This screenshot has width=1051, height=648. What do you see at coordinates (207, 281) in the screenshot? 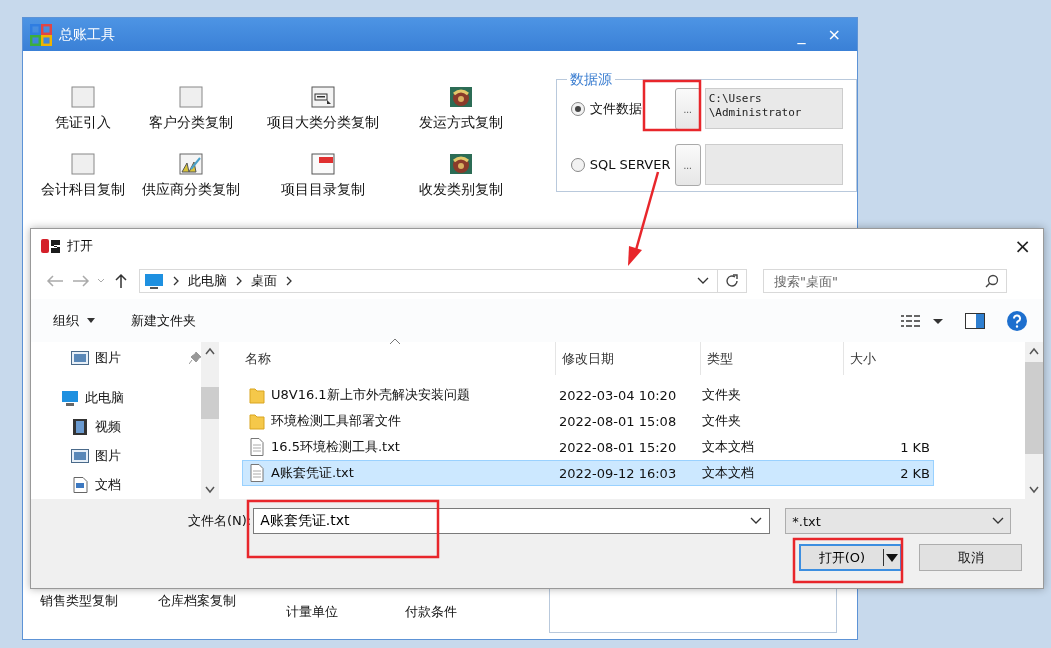
I see `breadcrumb-item: 此电脑` at bounding box center [207, 281].